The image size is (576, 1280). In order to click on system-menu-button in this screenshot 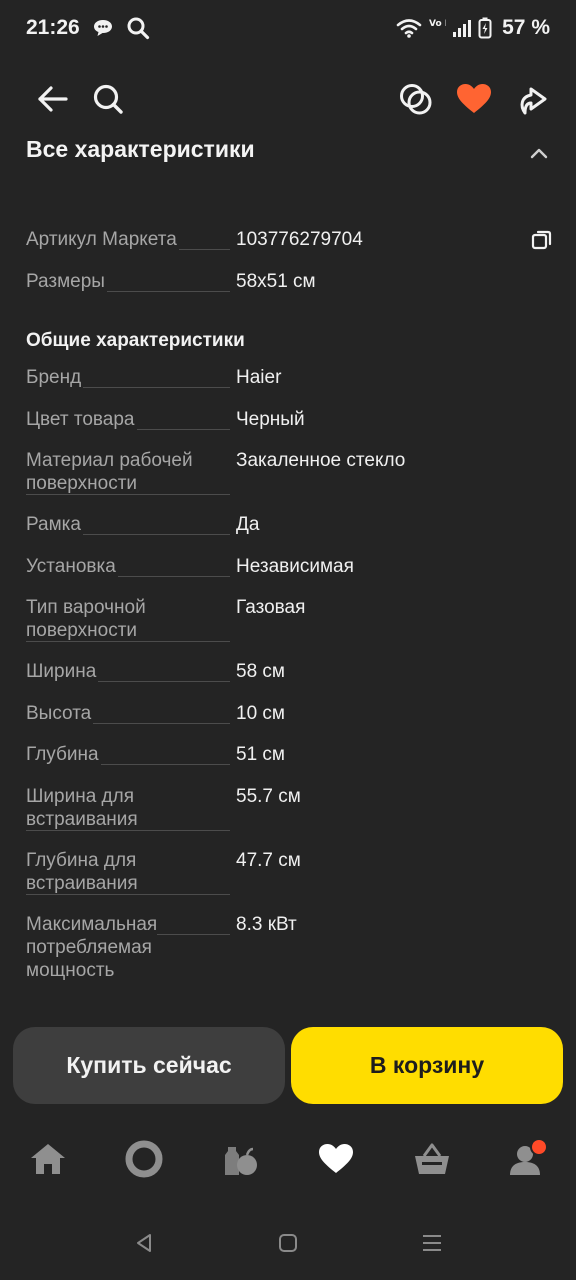, I will do `click(432, 1243)`.